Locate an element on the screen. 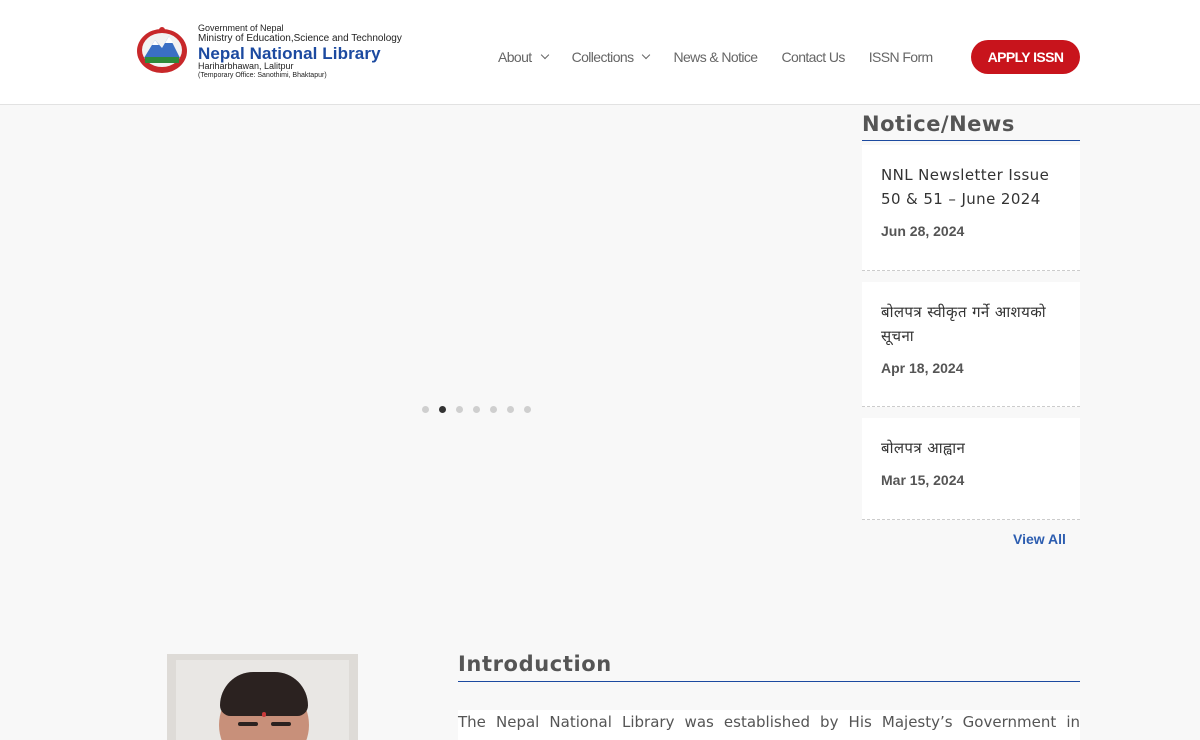 The width and height of the screenshot is (1200, 740). nav-item-label: ISSN Form is located at coordinates (900, 57).